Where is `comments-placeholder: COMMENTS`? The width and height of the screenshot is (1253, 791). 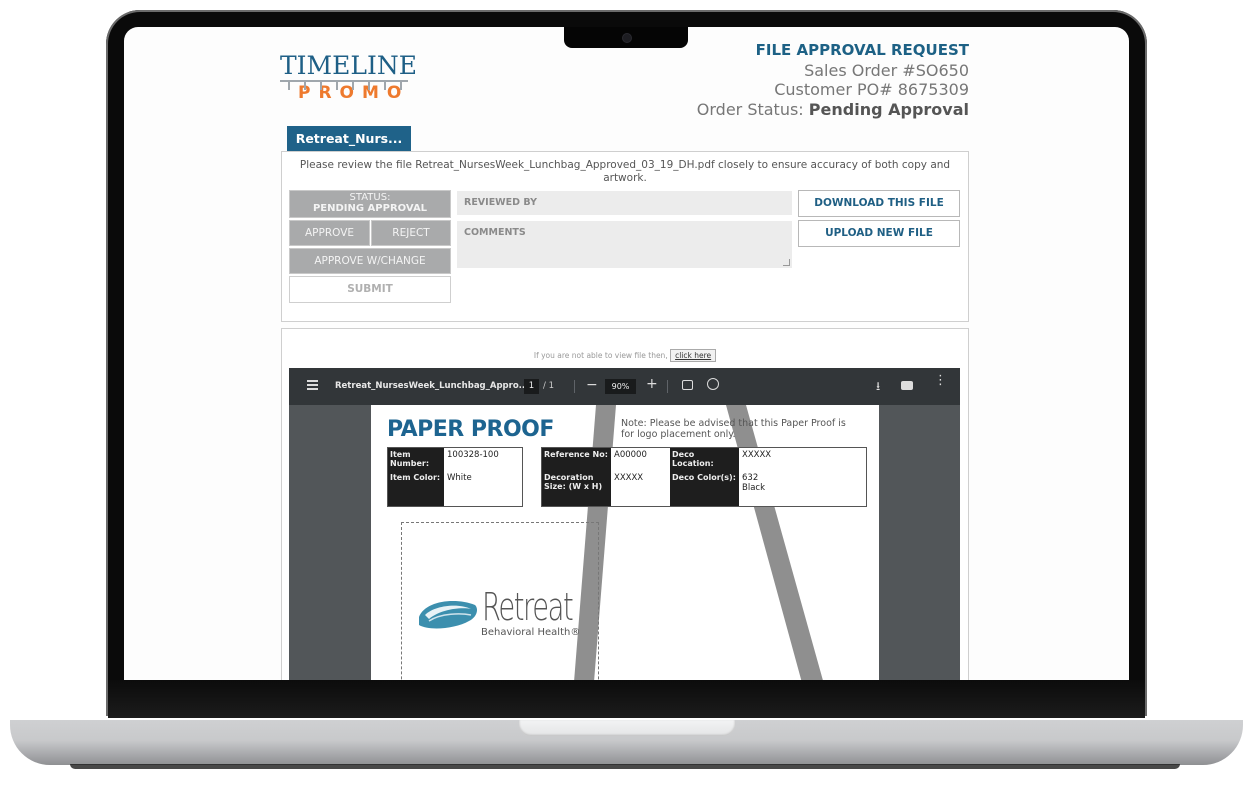 comments-placeholder: COMMENTS is located at coordinates (495, 232).